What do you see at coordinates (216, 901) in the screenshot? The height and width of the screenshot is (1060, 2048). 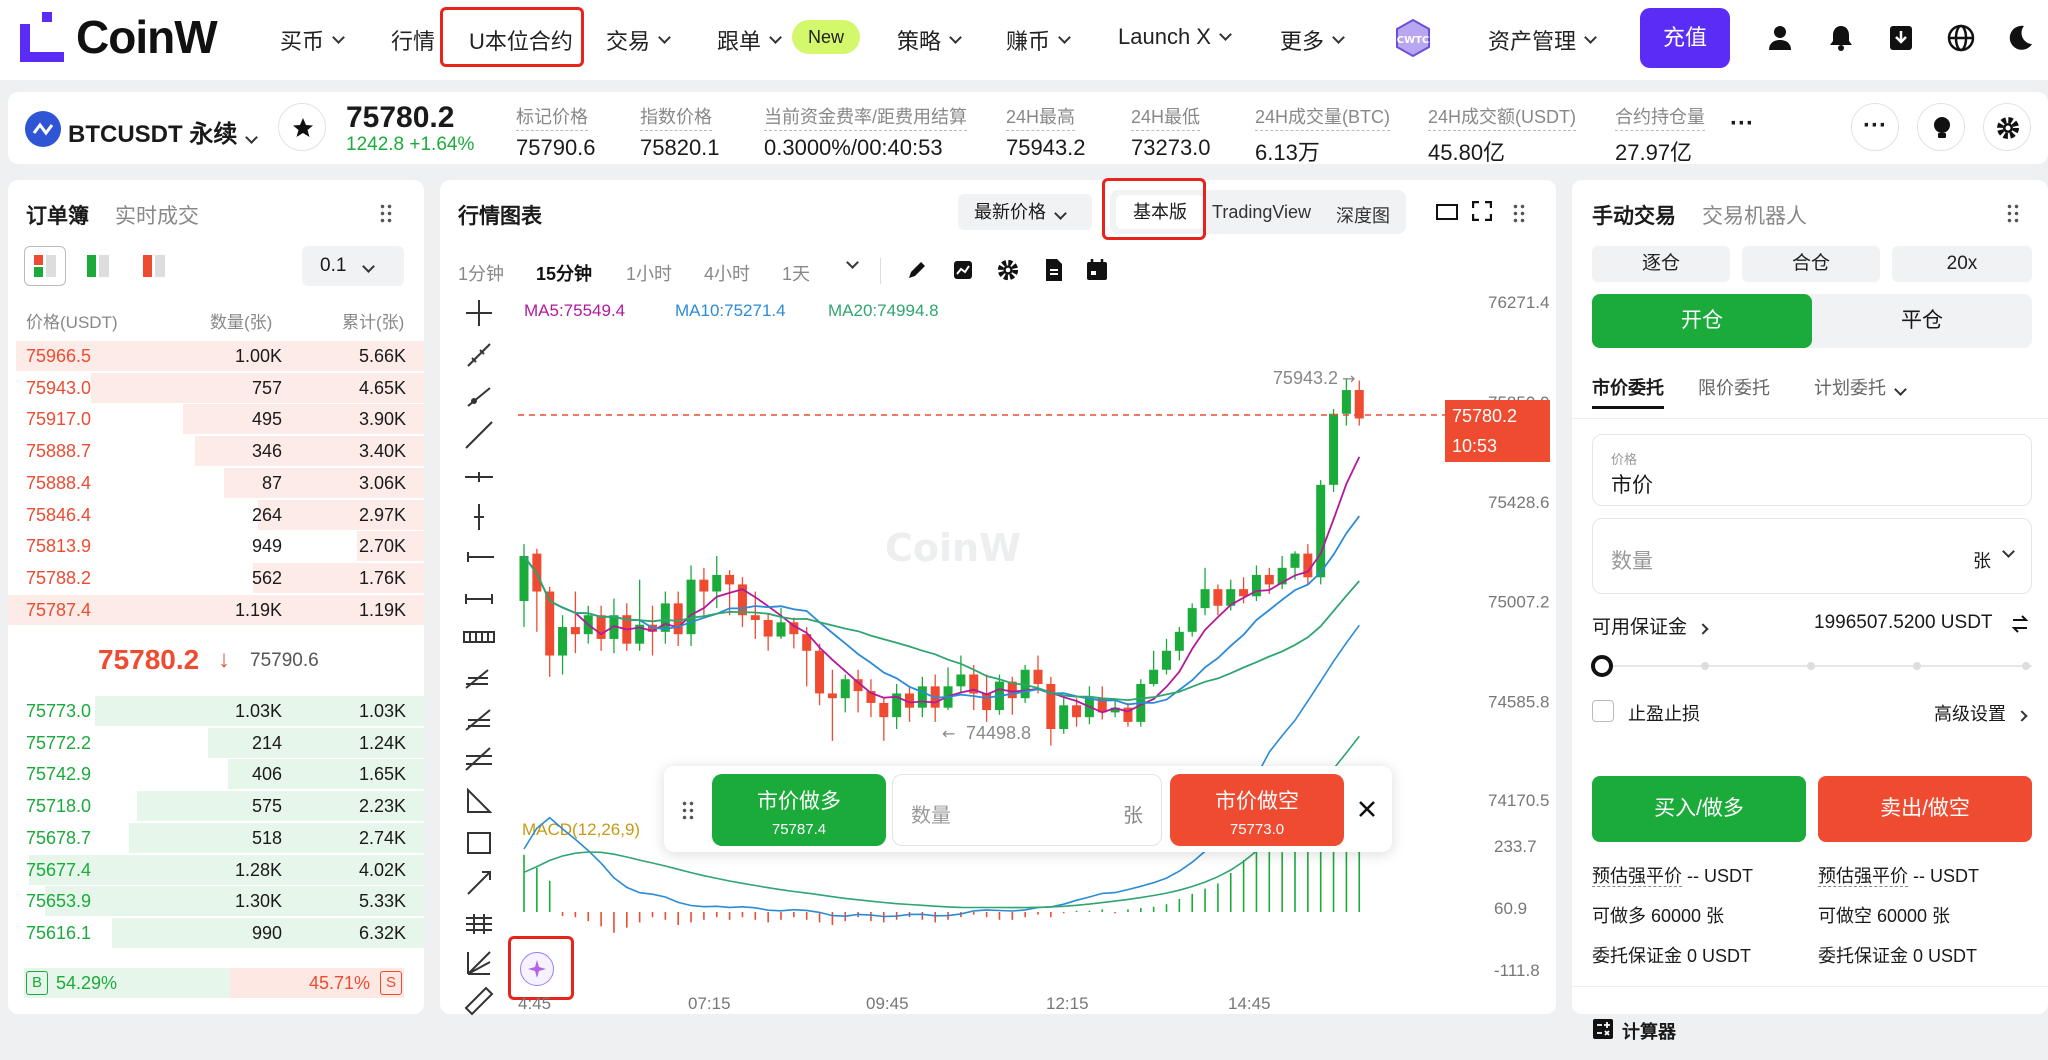 I see `bid-row: 75653.9 1.30K 5.33K` at bounding box center [216, 901].